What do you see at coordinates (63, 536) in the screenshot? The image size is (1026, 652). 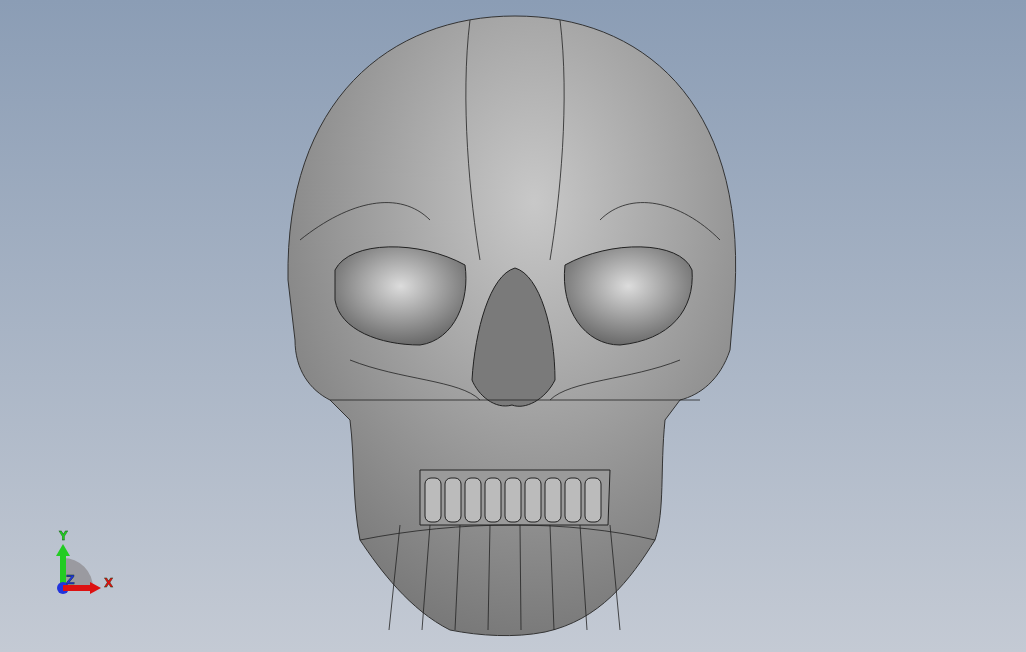 I see `axis-label: Y` at bounding box center [63, 536].